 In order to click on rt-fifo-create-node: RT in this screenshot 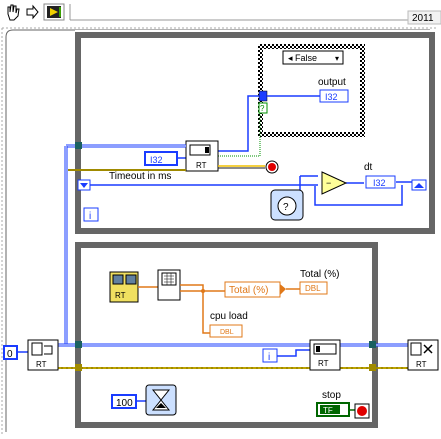, I will do `click(43, 355)`.